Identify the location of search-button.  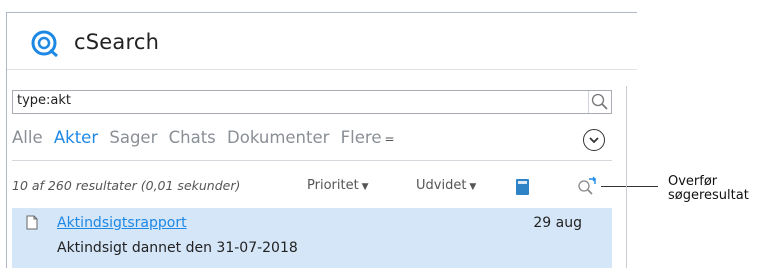
(599, 102).